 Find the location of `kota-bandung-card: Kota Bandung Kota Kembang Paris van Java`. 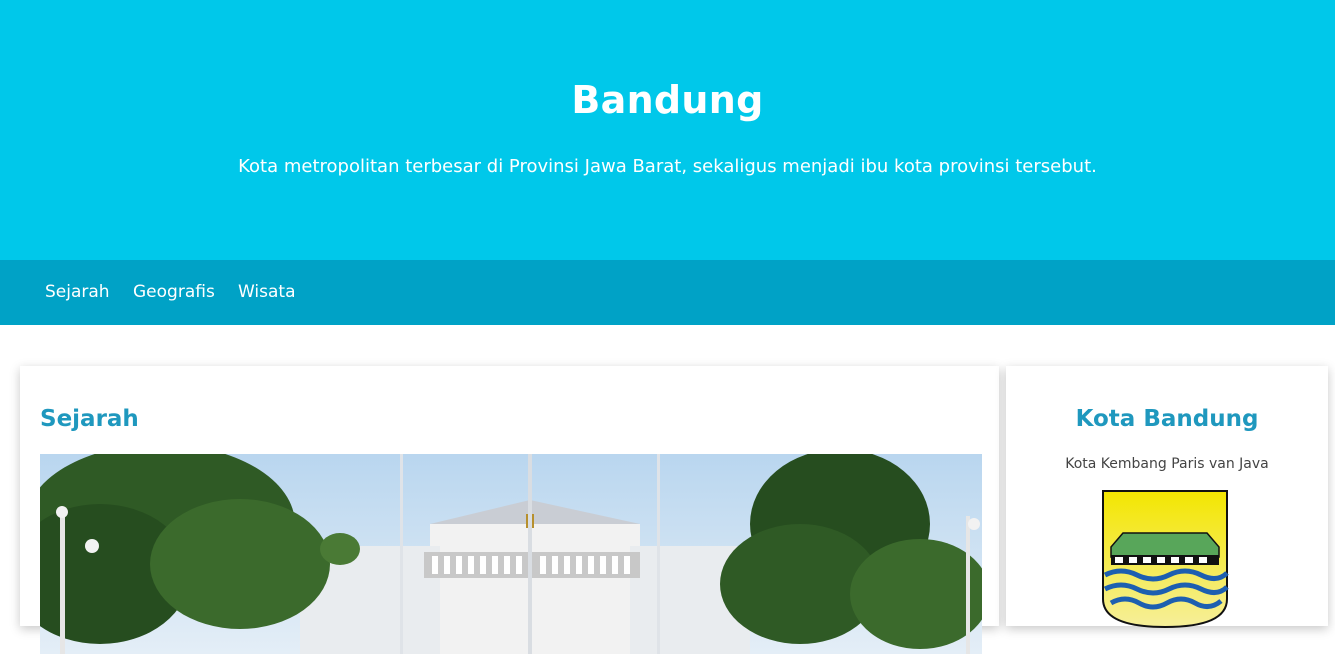

kota-bandung-card: Kota Bandung Kota Kembang Paris van Java is located at coordinates (1167, 497).